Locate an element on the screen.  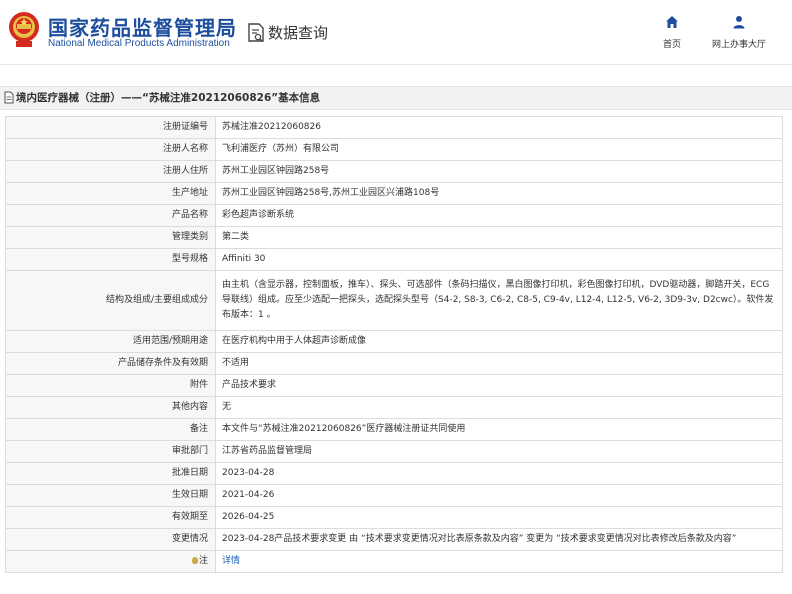
table-row: 注册证编号 苏械注准20212060826 is located at coordinates (394, 127).